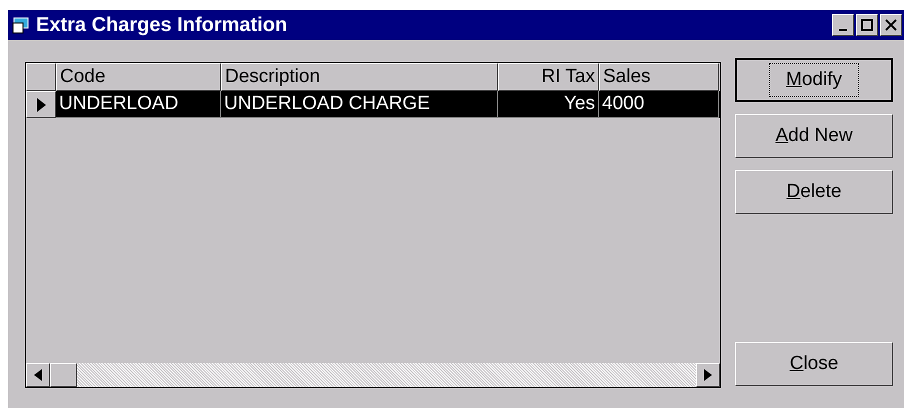  I want to click on table-row: UNDERLOAD UNDERLOAD CHARGE Yes 4000, so click(373, 104).